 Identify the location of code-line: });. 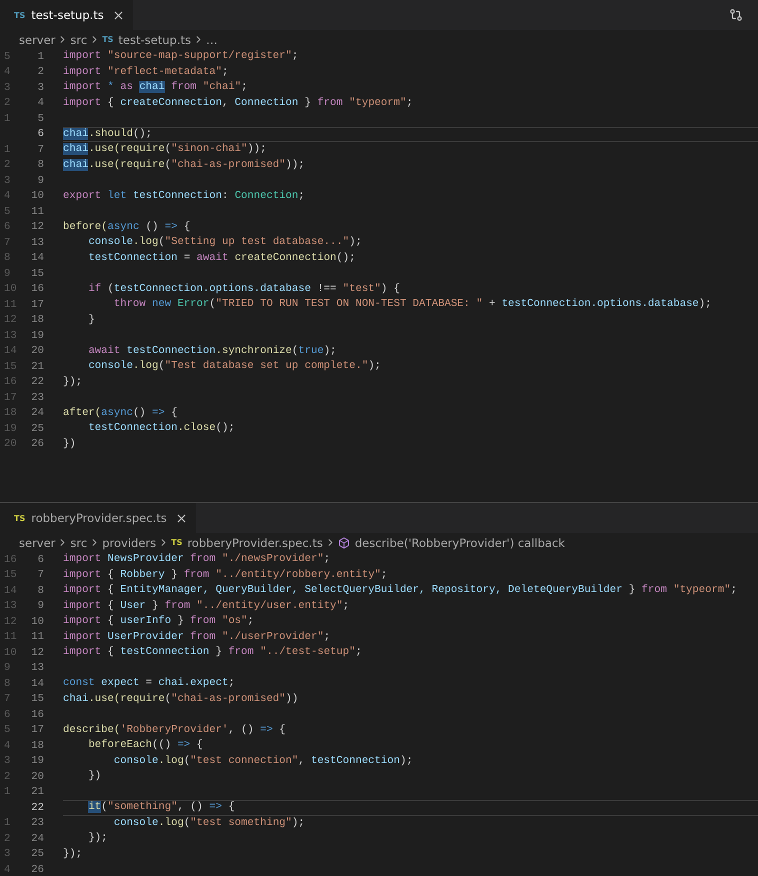
(73, 382).